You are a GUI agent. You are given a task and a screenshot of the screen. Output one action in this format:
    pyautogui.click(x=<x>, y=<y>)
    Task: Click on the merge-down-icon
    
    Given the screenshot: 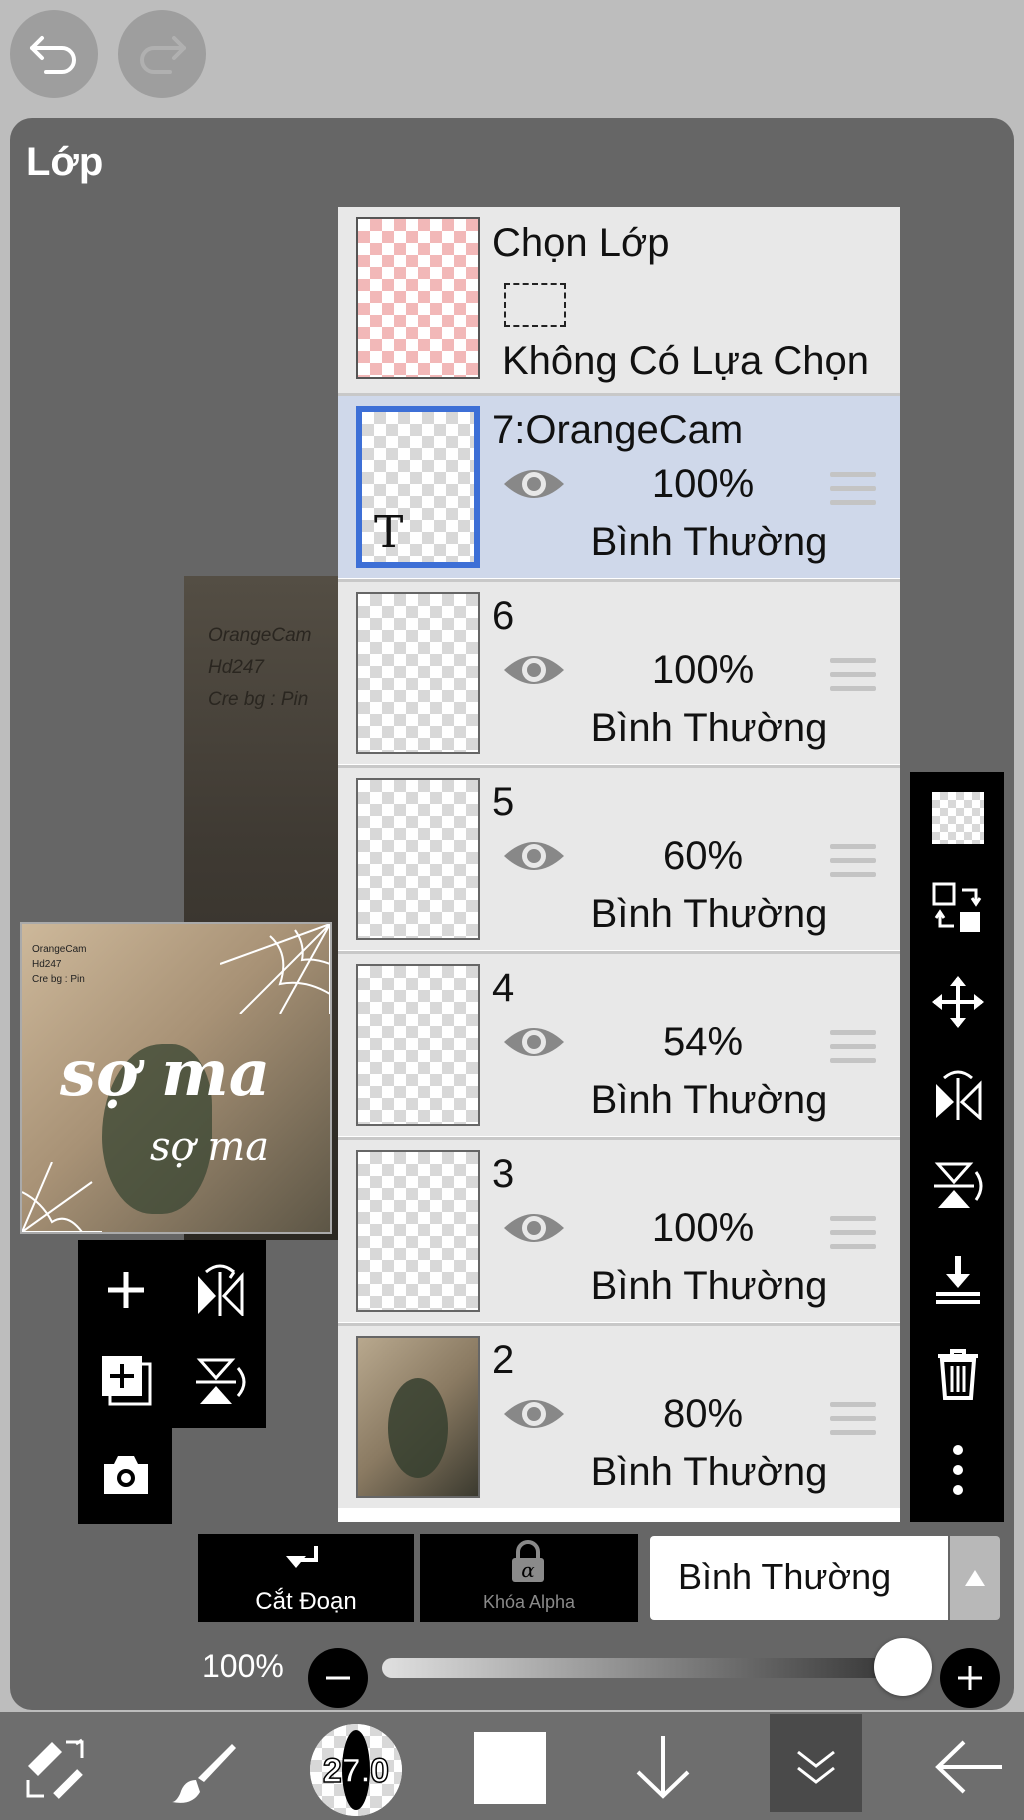 What is the action you would take?
    pyautogui.click(x=958, y=1280)
    